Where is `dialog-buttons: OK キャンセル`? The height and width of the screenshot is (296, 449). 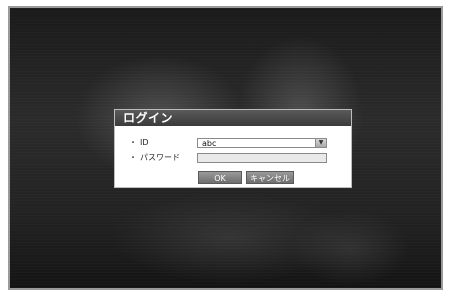
dialog-buttons: OK キャンセル is located at coordinates (246, 177).